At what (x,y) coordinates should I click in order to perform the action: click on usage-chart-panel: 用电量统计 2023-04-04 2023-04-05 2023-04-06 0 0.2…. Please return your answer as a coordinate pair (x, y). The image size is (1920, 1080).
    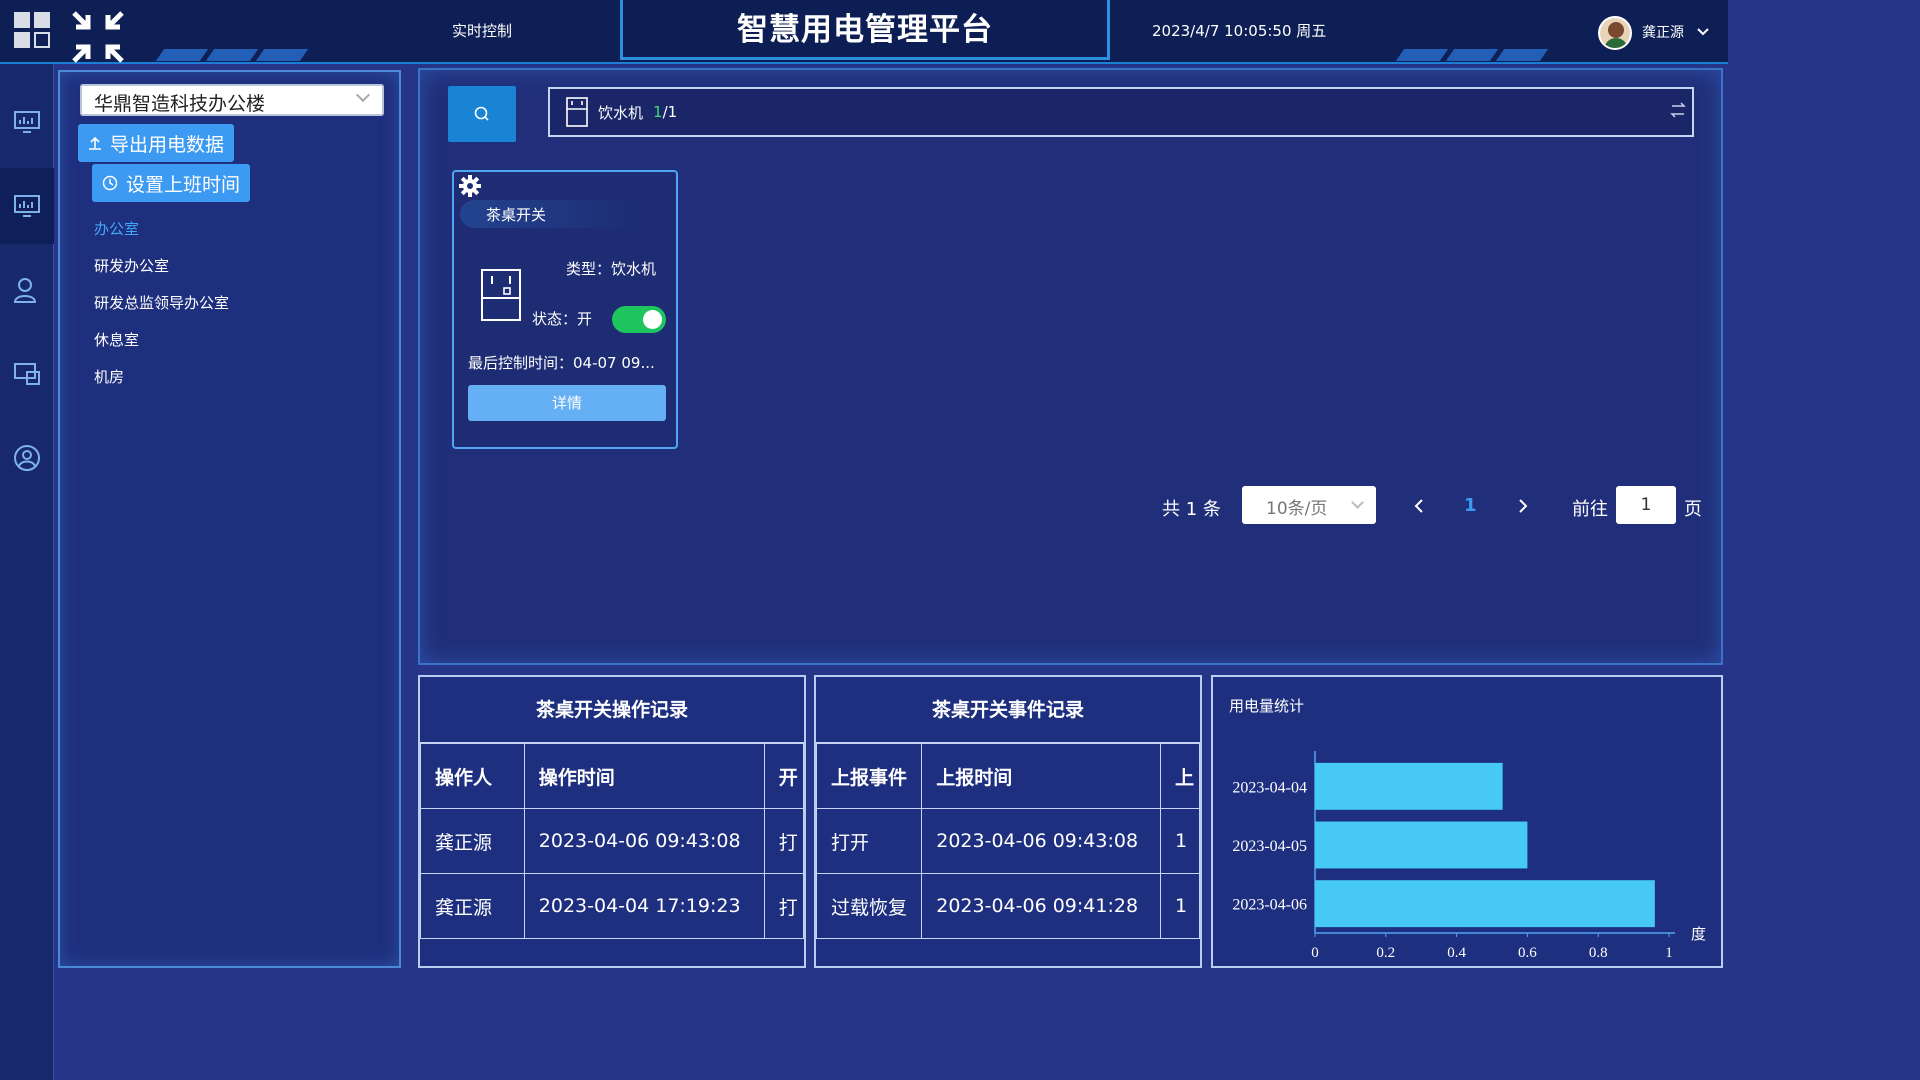
    Looking at the image, I should click on (1467, 821).